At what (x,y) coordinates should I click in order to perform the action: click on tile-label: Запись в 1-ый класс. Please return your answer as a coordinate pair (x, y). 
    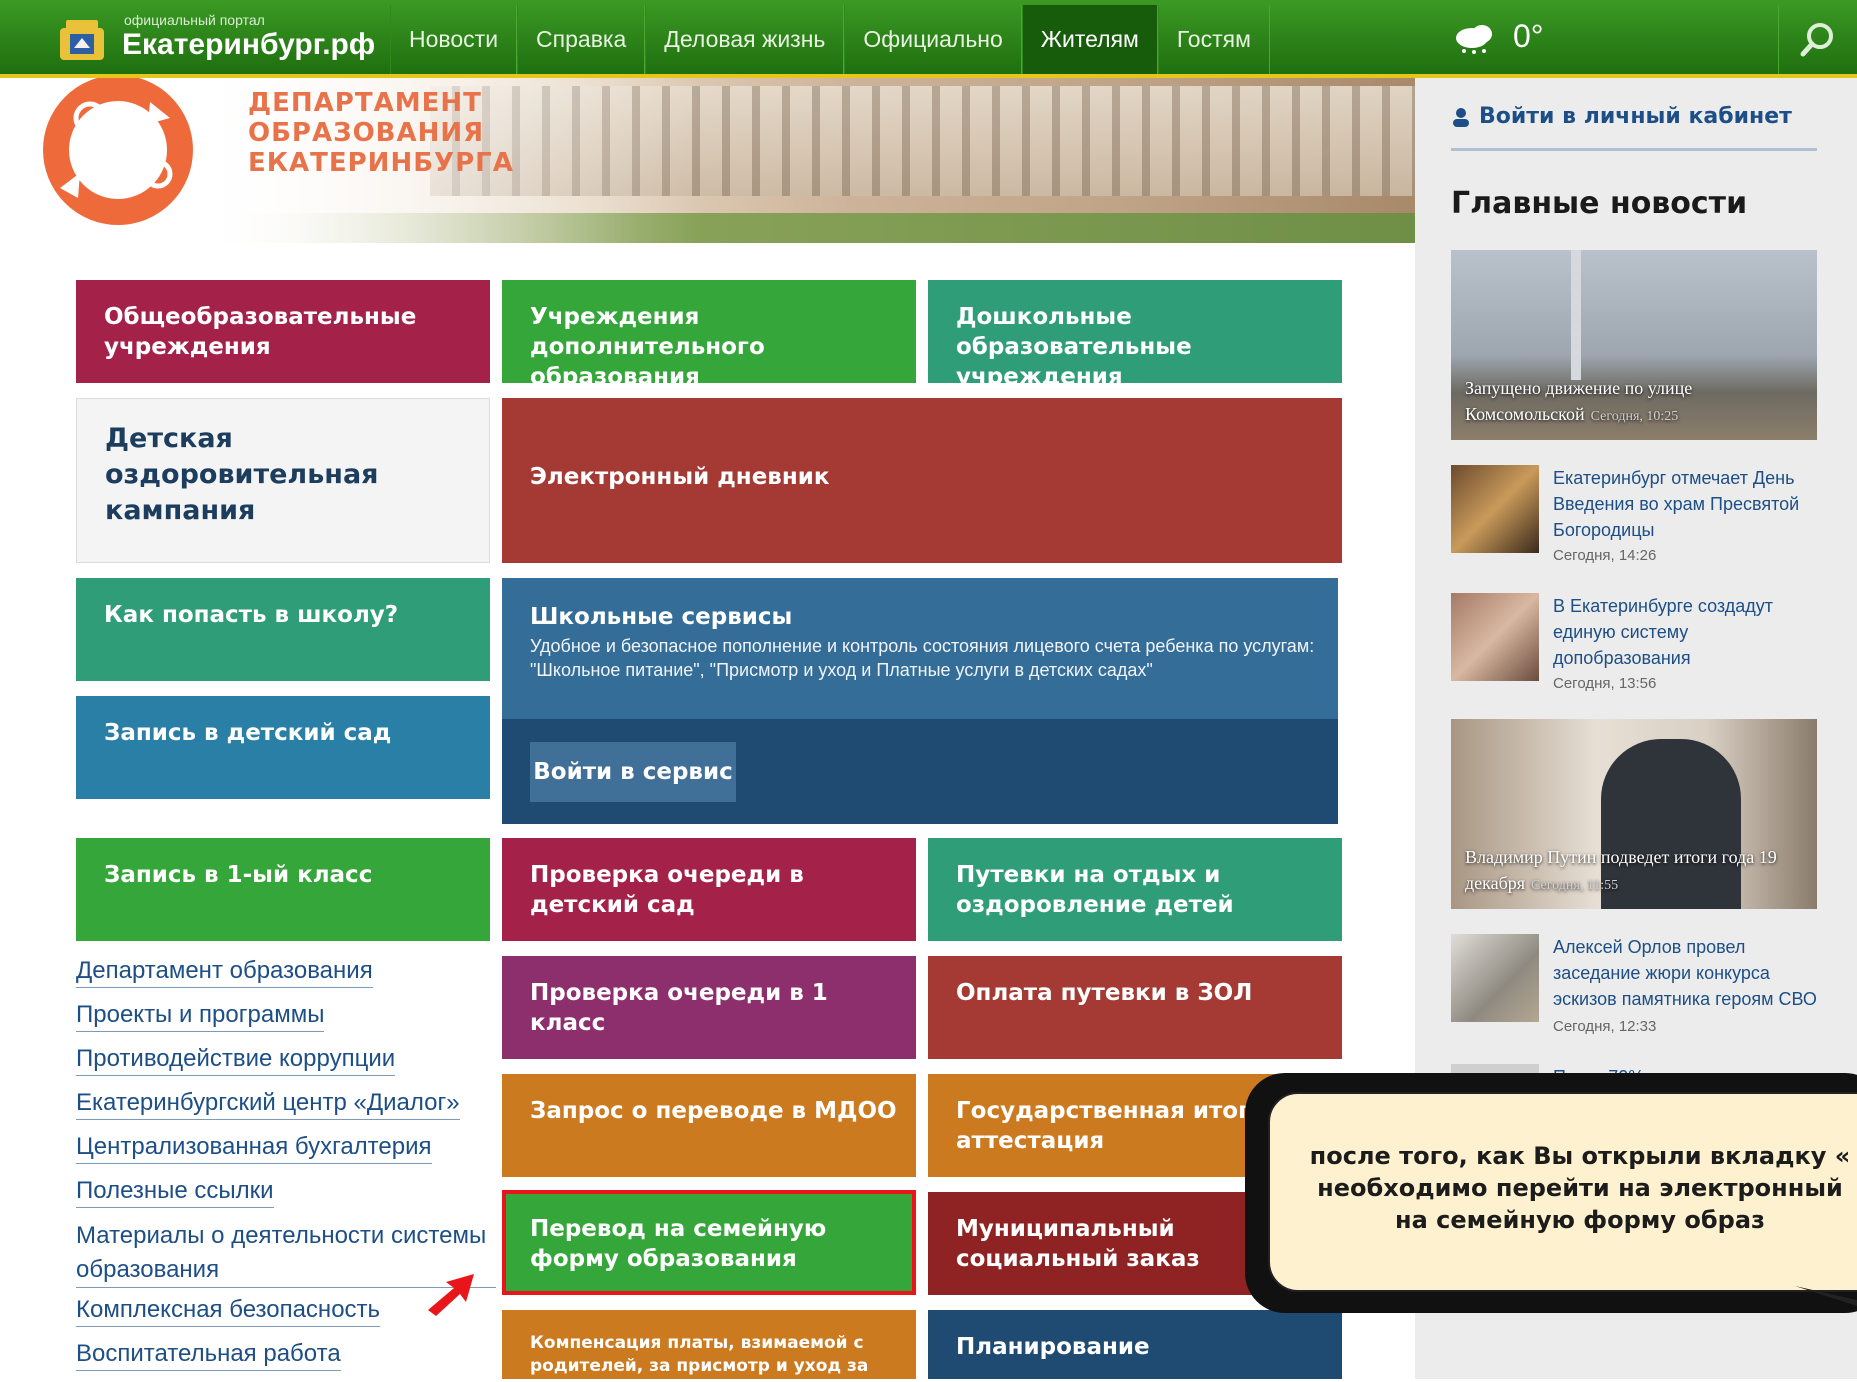
    Looking at the image, I should click on (238, 875).